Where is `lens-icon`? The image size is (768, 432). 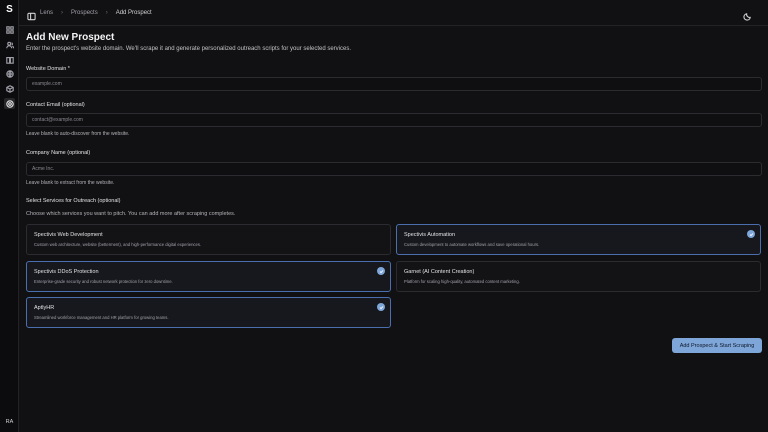 lens-icon is located at coordinates (9, 103).